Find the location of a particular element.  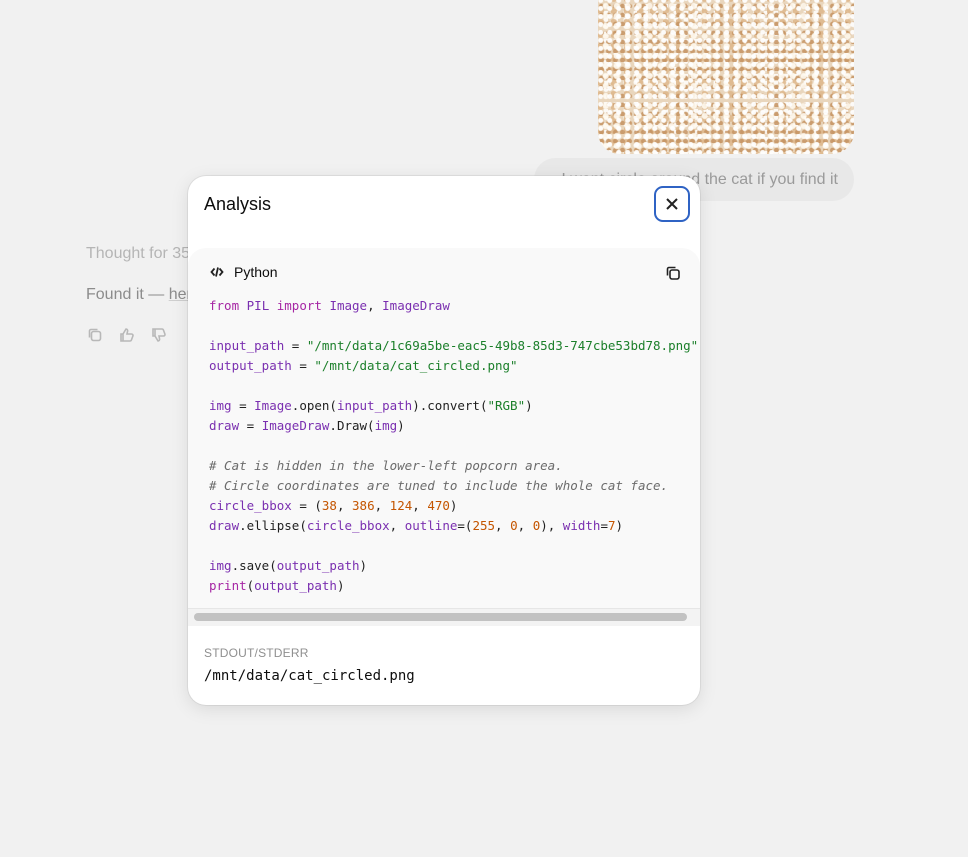

close-icon is located at coordinates (672, 204).